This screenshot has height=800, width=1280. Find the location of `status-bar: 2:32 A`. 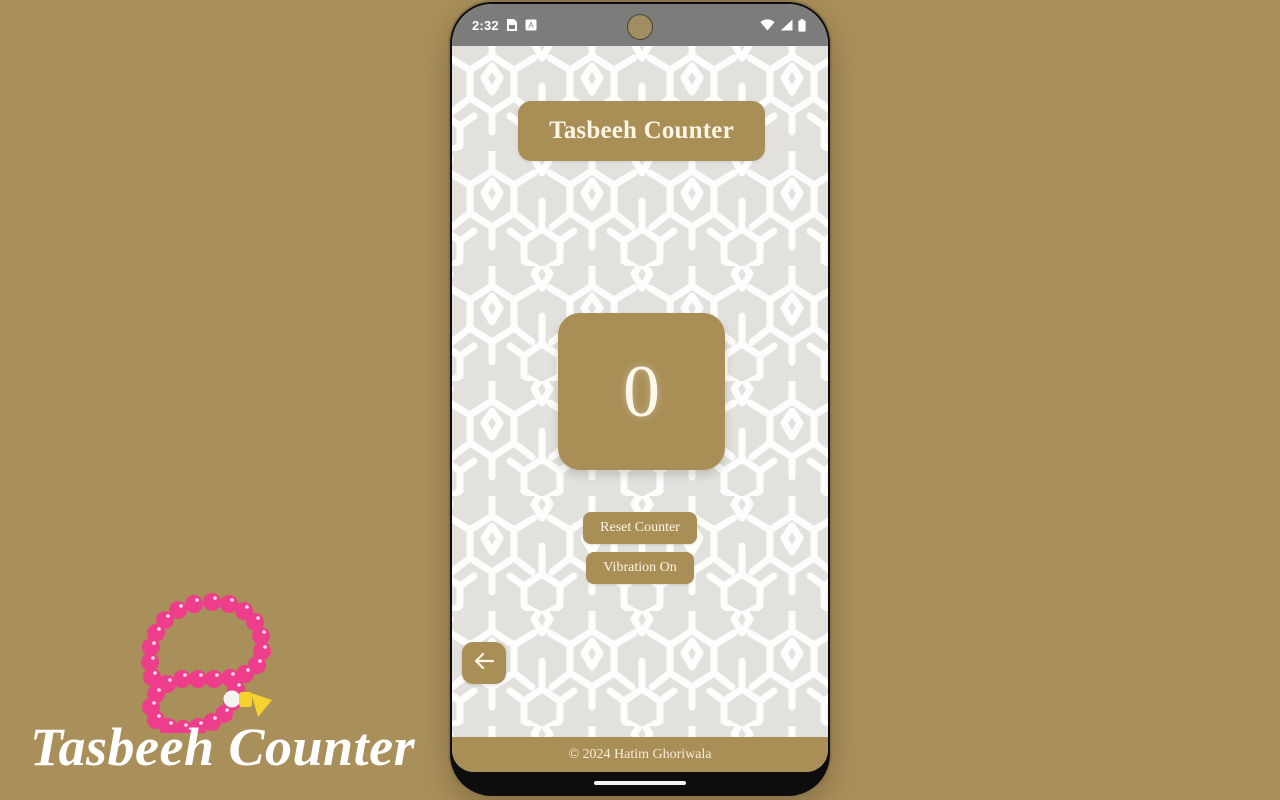

status-bar: 2:32 A is located at coordinates (640, 25).